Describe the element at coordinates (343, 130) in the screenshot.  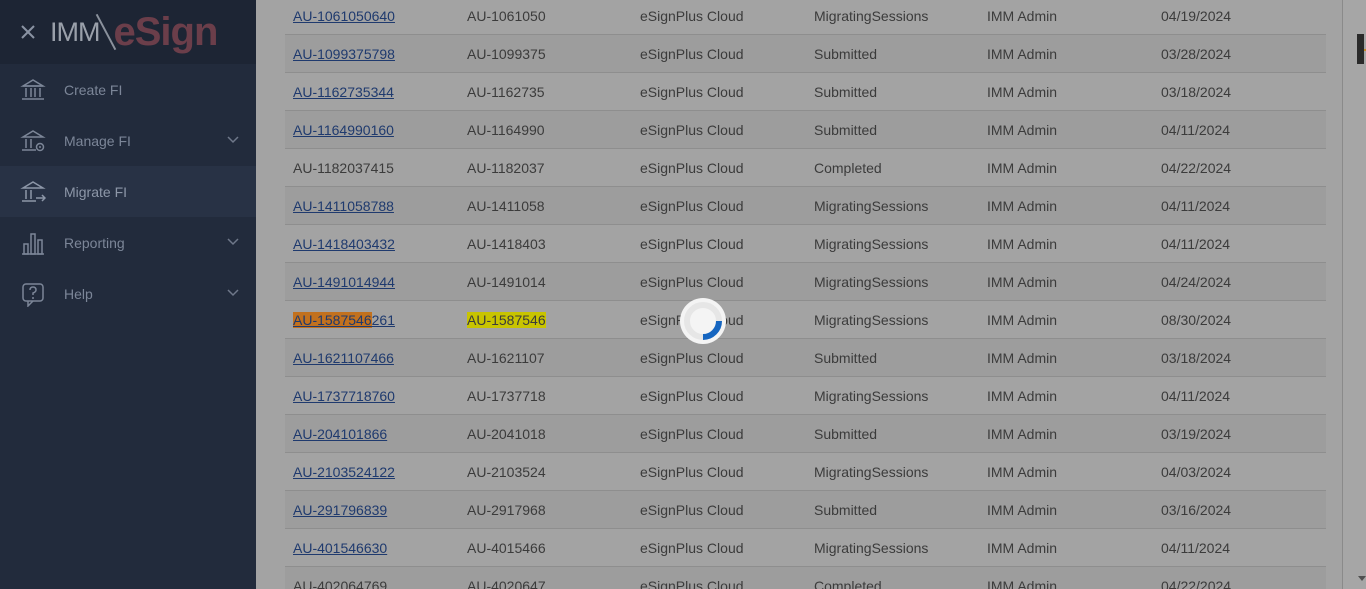
I see `record-id-link: AU-1164990160` at that location.